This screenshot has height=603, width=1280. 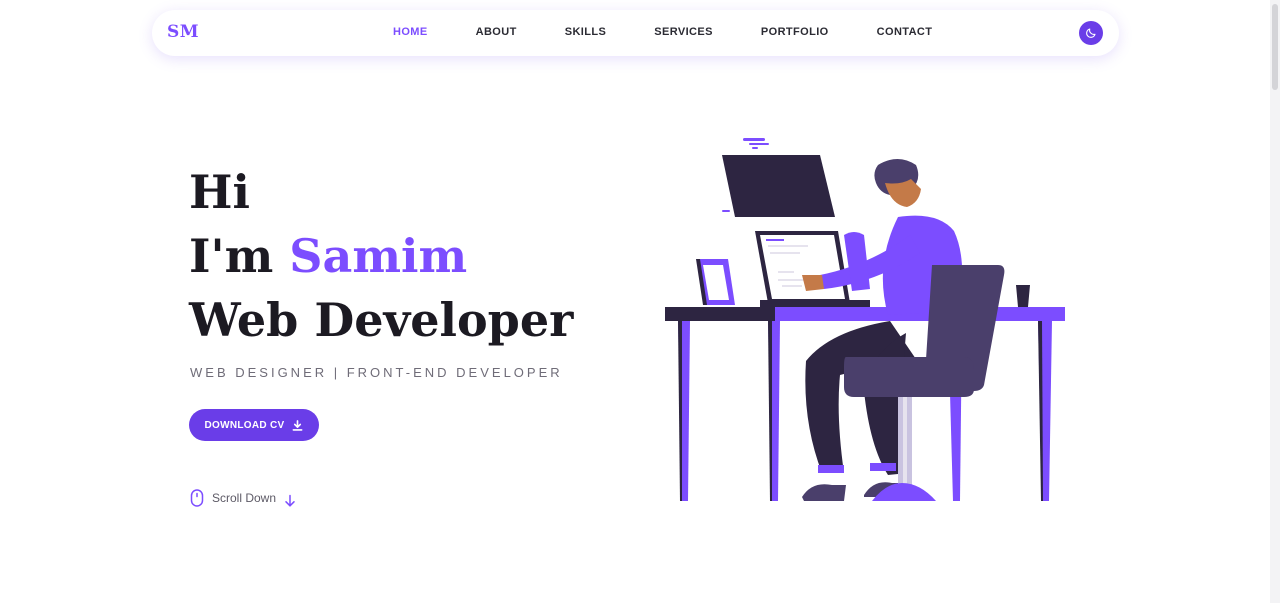 I want to click on download-cv-button: DOWNLOAD CV, so click(x=254, y=425).